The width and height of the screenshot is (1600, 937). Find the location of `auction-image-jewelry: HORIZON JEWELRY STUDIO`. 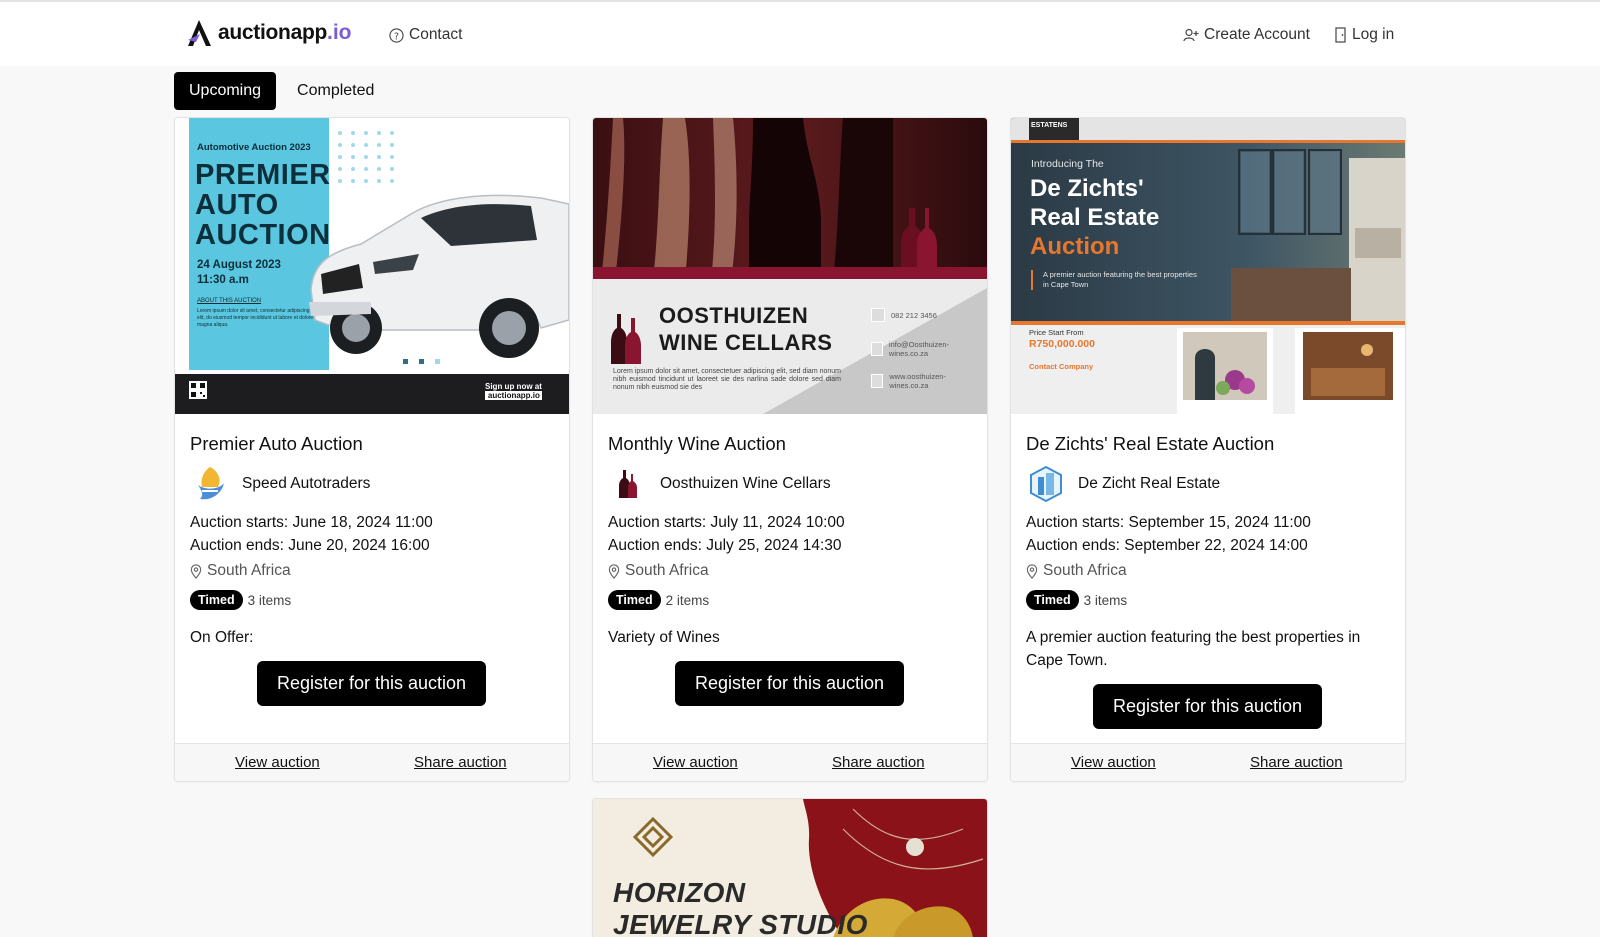

auction-image-jewelry: HORIZON JEWELRY STUDIO is located at coordinates (790, 868).